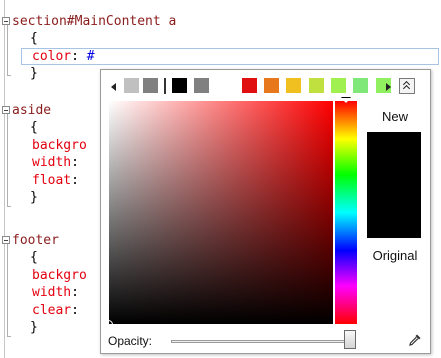 The image size is (441, 358). What do you see at coordinates (350, 339) in the screenshot?
I see `opacity-slider-thumb` at bounding box center [350, 339].